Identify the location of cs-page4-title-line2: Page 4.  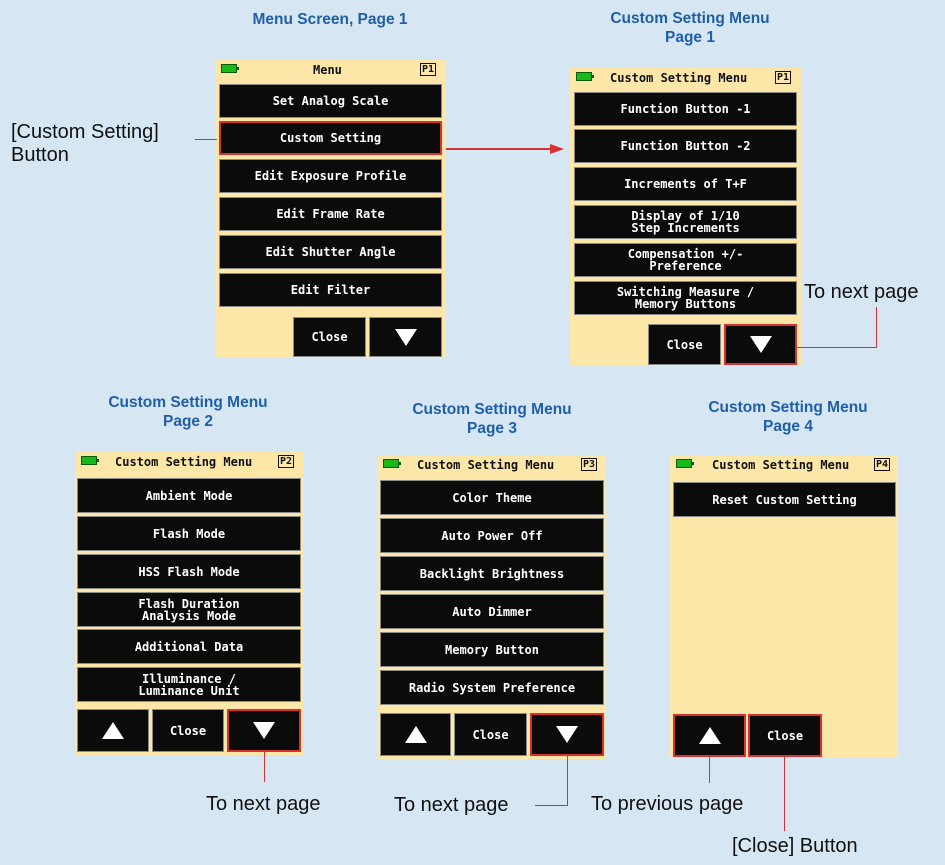
(788, 426).